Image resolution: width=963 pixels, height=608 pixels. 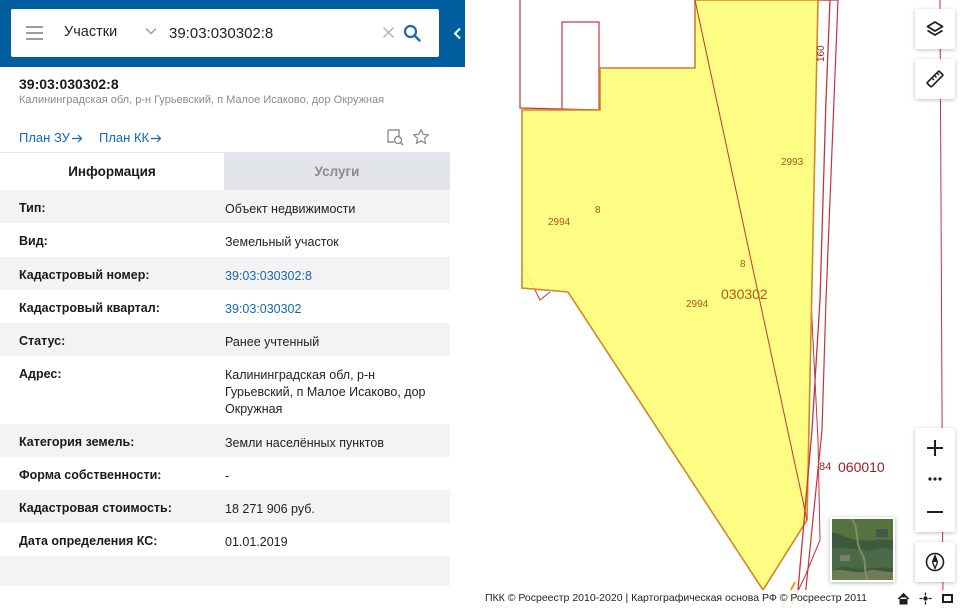 I want to click on plan-kk-label: План КК, so click(x=124, y=137).